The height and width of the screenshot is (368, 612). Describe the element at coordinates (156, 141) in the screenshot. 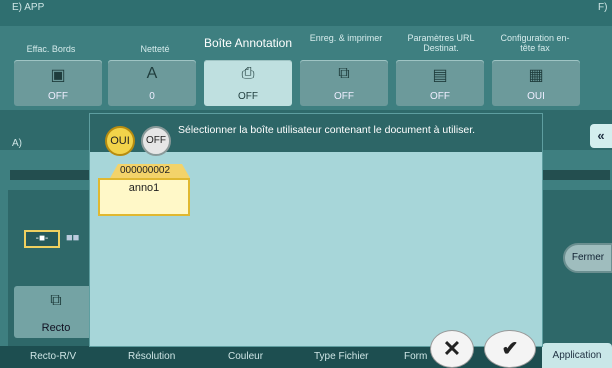

I see `off-toggle-button: OFF` at that location.